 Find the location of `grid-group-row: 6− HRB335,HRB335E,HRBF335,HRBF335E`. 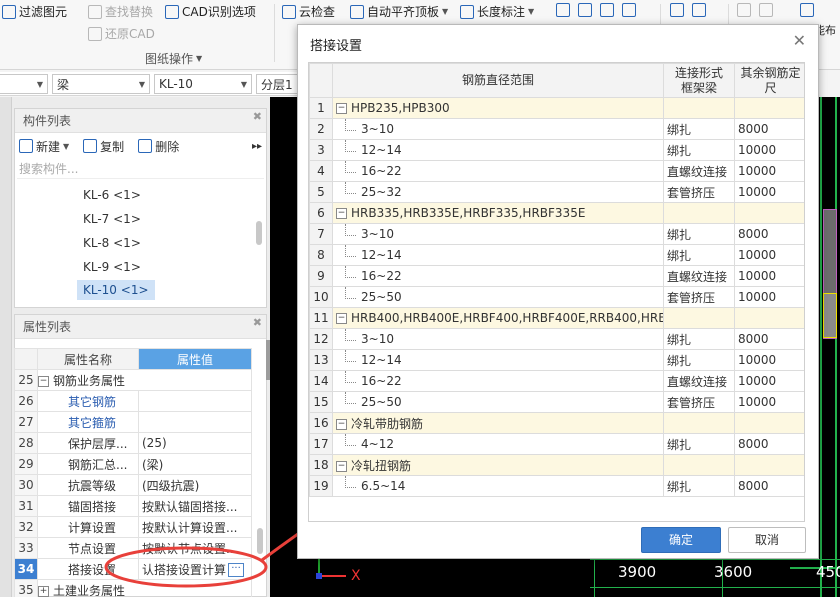

grid-group-row: 6− HRB335,HRB335E,HRBF335,HRBF335E is located at coordinates (556, 213).